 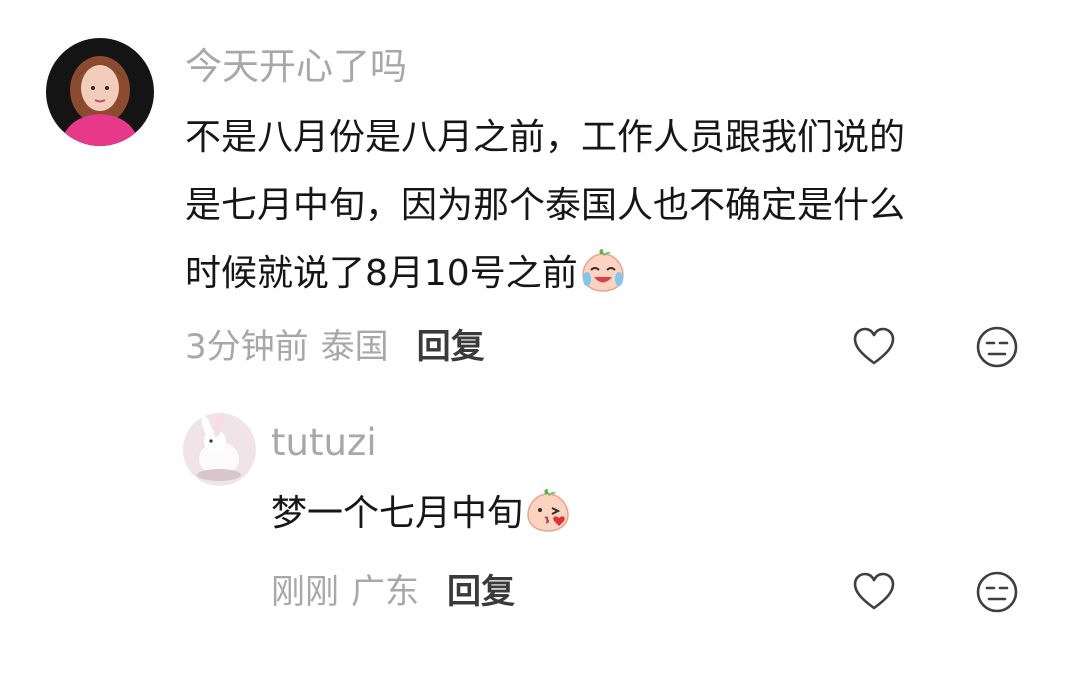 I want to click on reply-text: 梦一个七月中旬, so click(x=677, y=514).